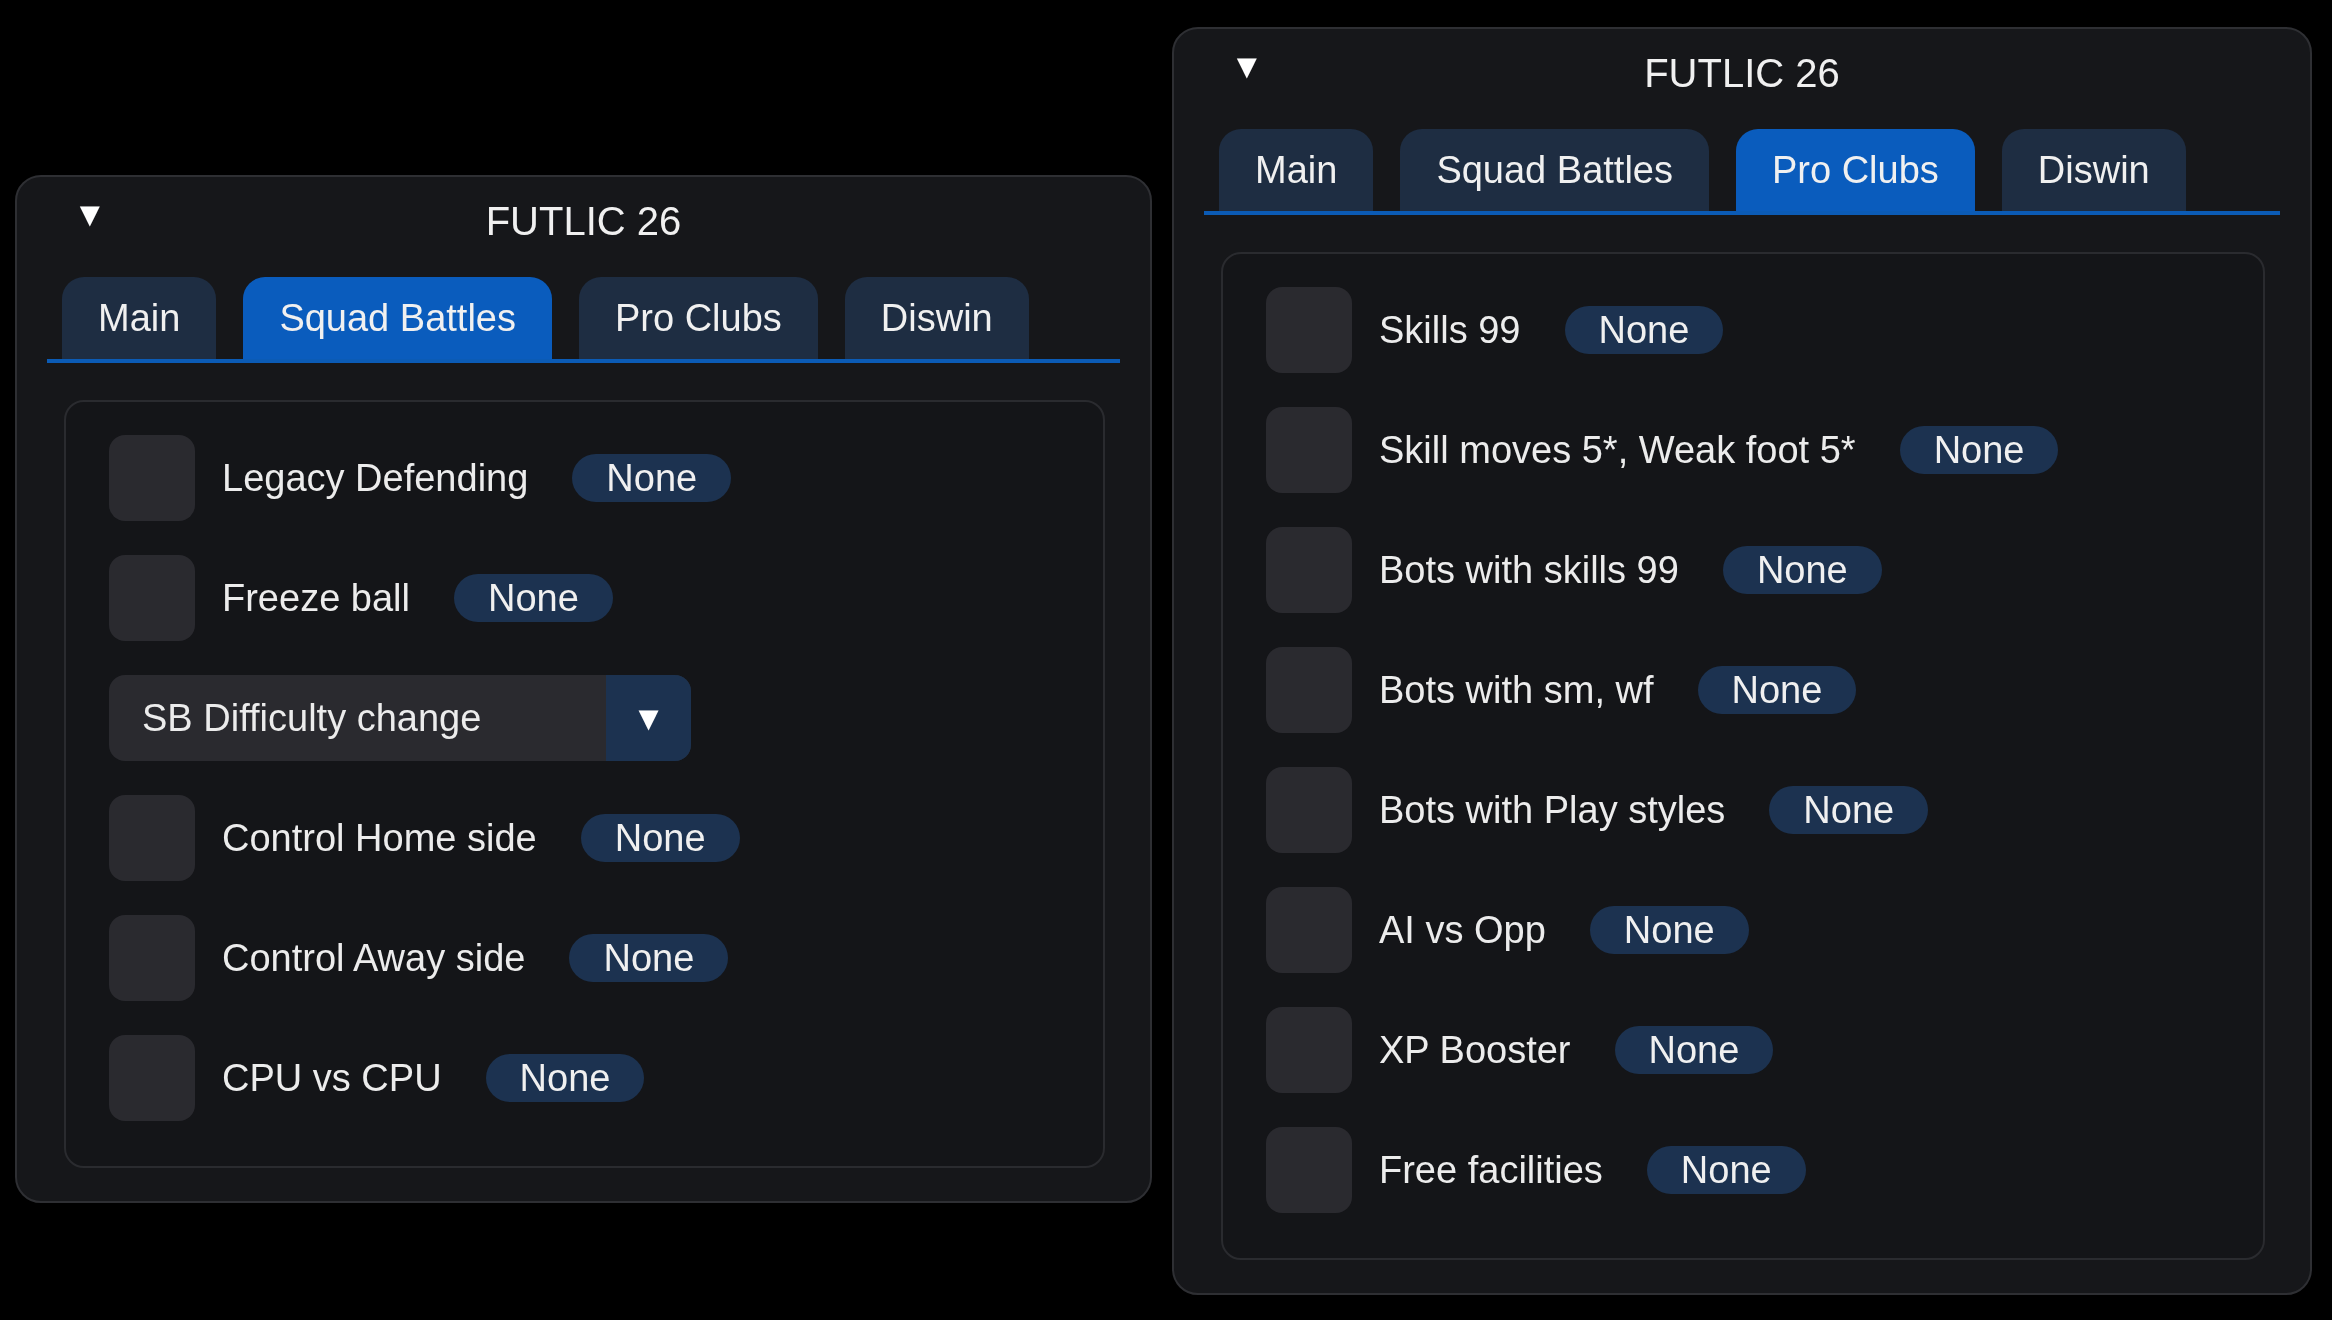 This screenshot has height=1320, width=2332. Describe the element at coordinates (312, 718) in the screenshot. I see `dropdown-value: SB Difficulty change` at that location.